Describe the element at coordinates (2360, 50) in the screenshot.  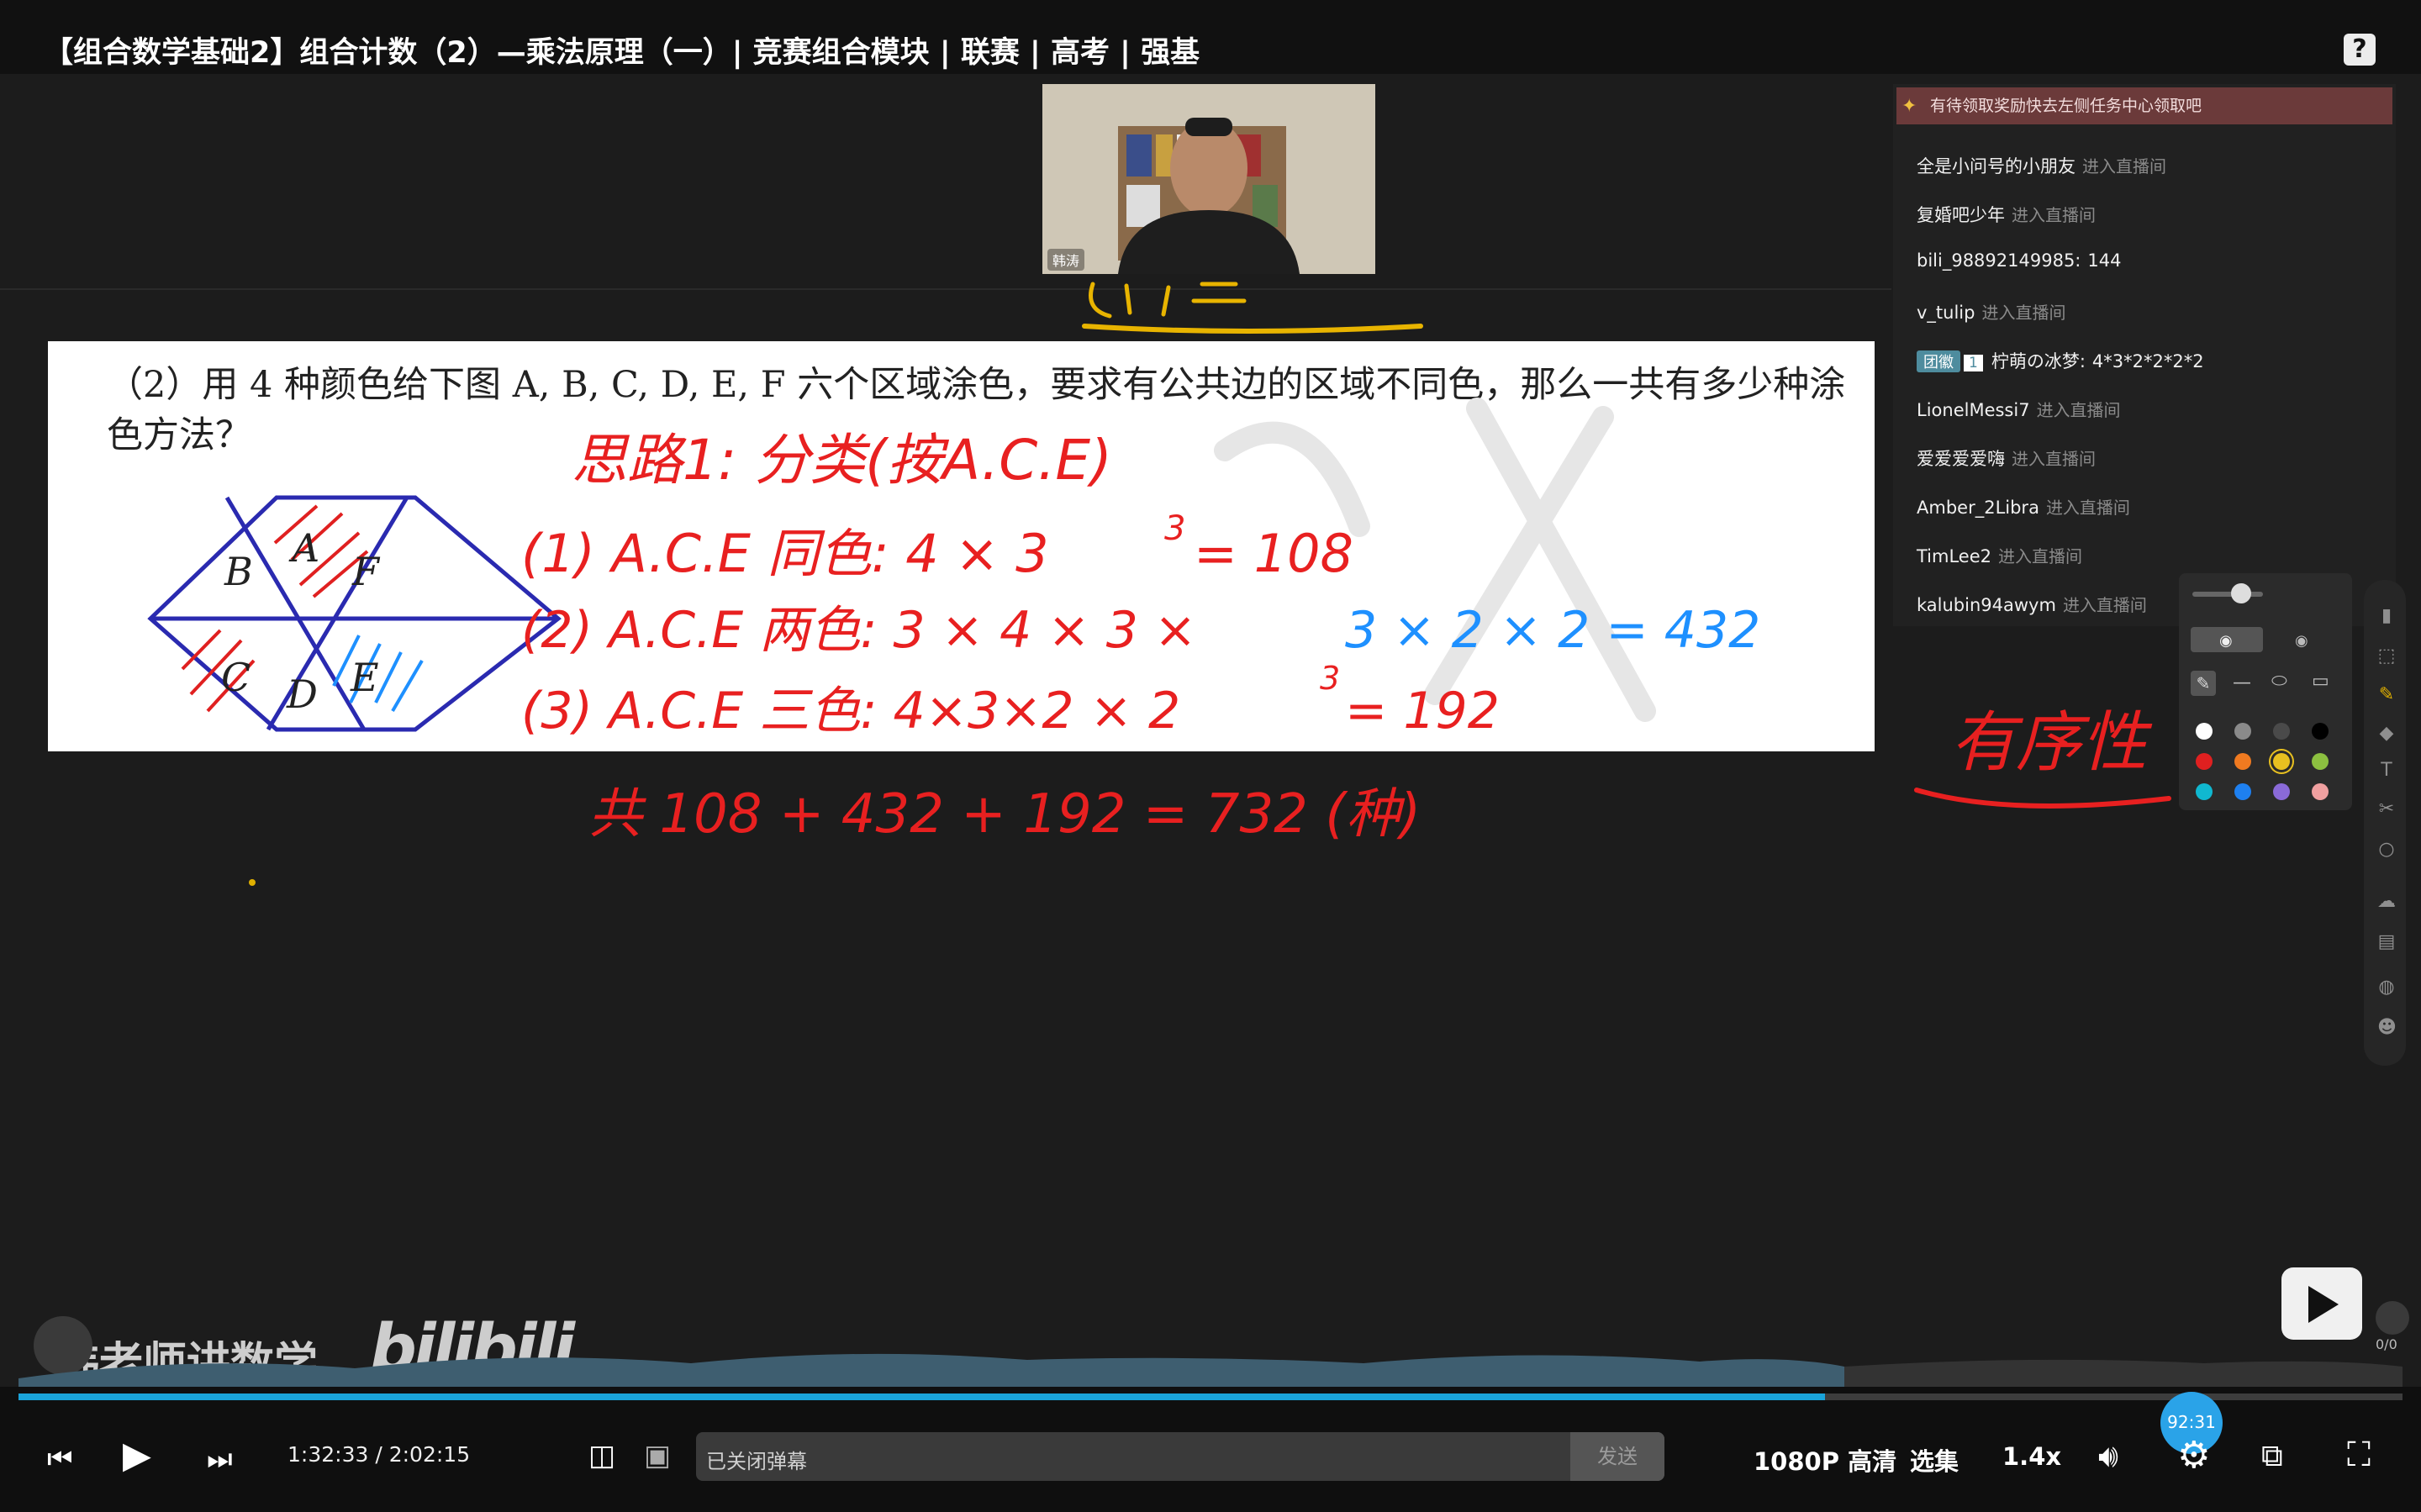
I see `help-icon: ?` at that location.